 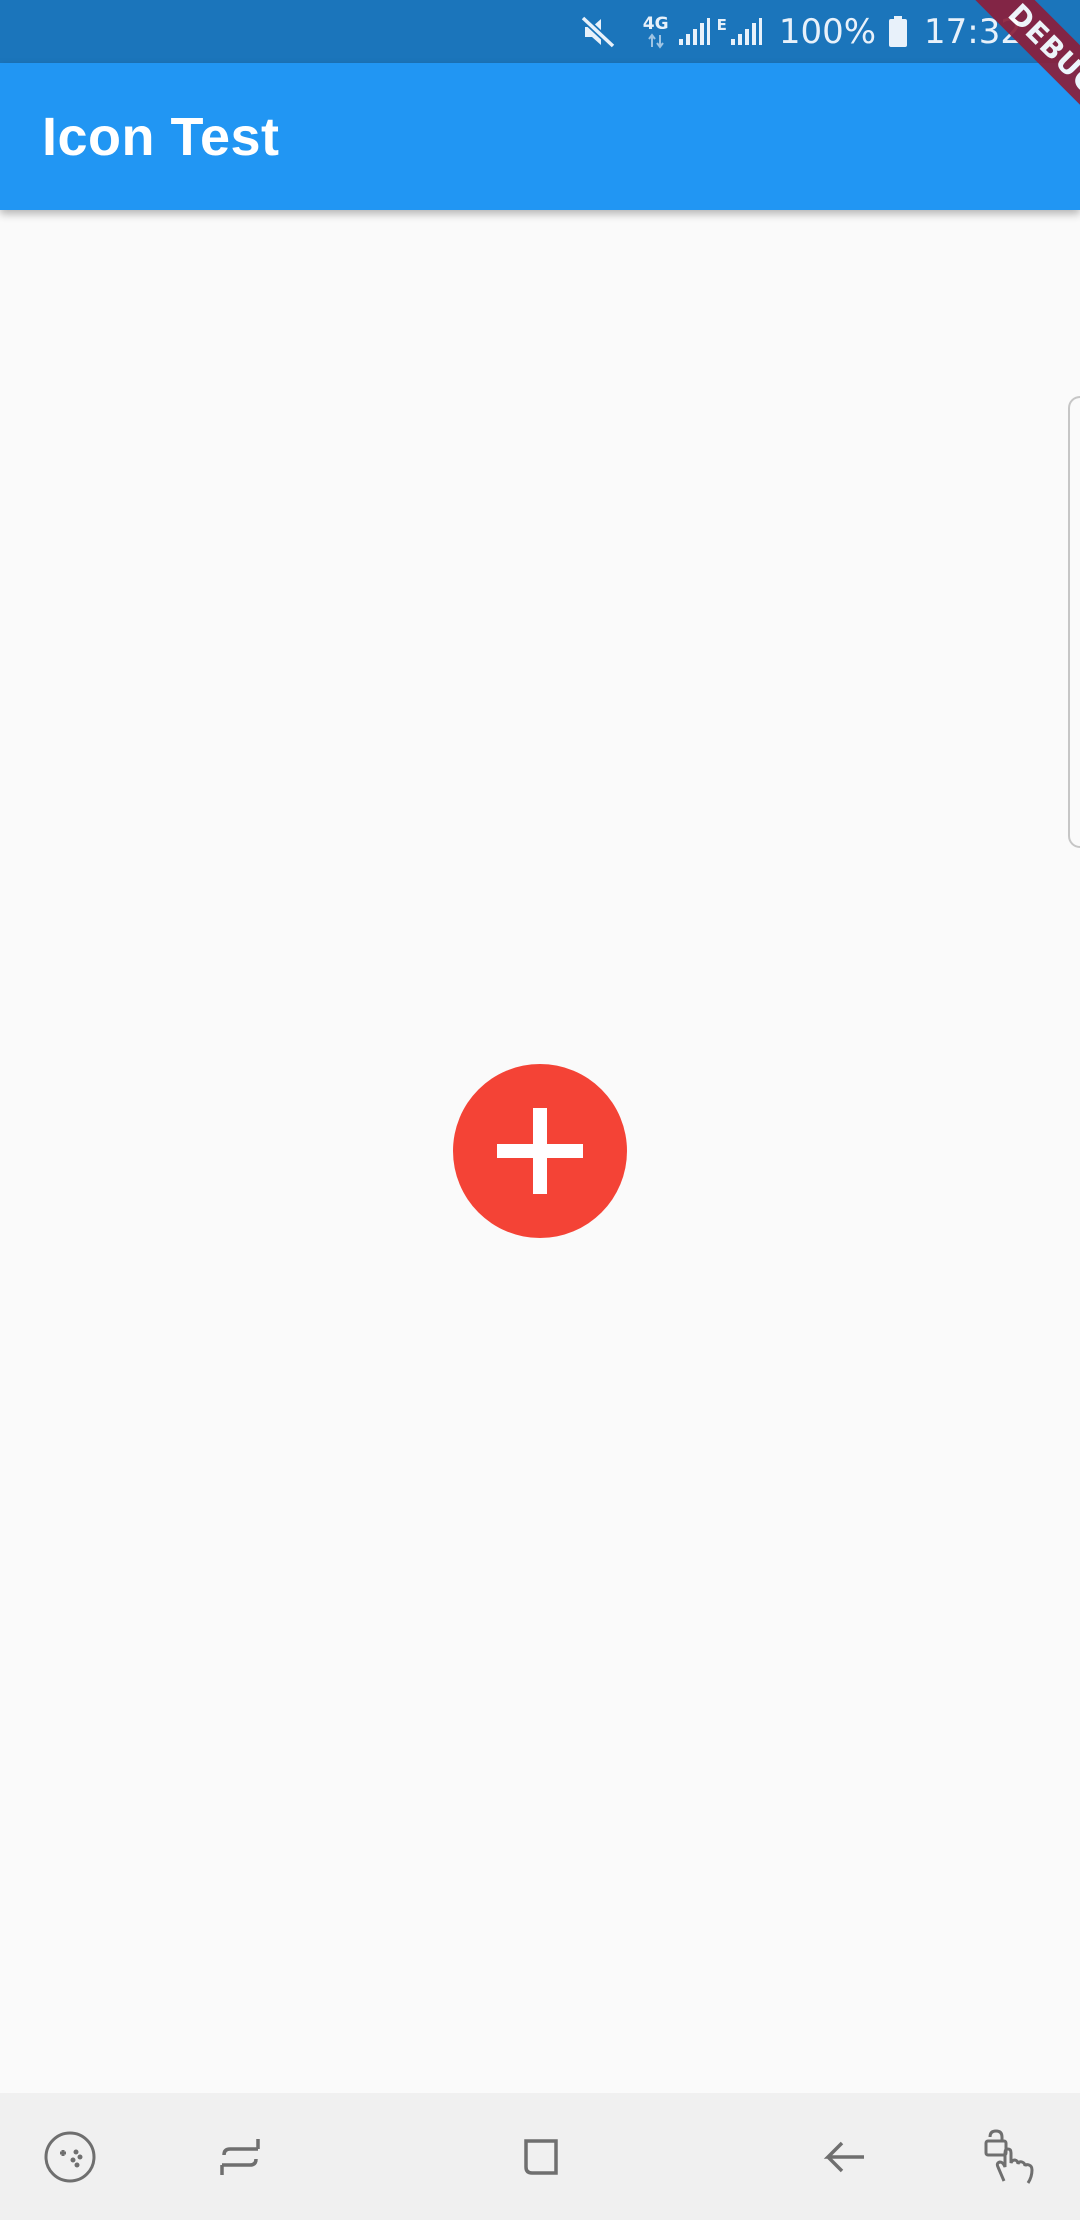 I want to click on back-button, so click(x=844, y=2156).